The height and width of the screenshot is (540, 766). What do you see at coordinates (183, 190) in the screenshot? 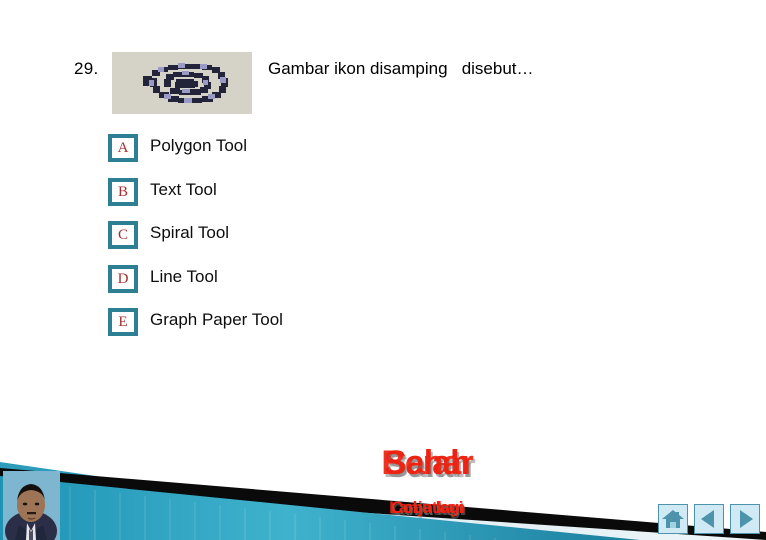
I see `option-b-label: Text Tool` at bounding box center [183, 190].